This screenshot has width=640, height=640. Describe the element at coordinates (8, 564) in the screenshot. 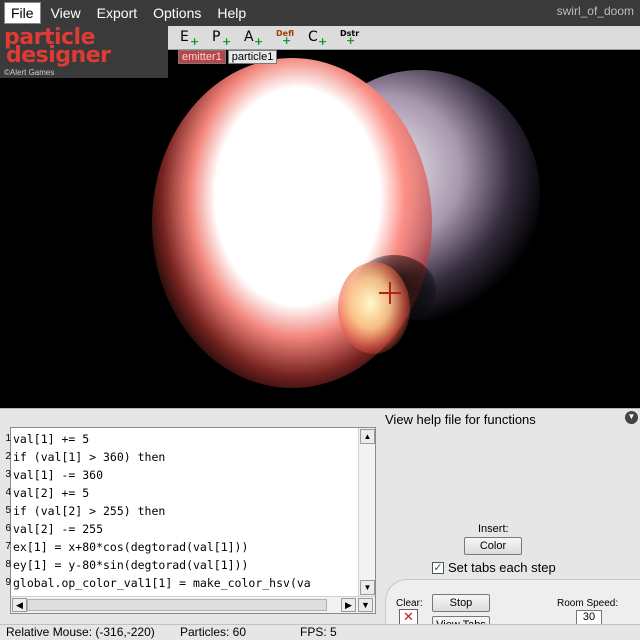

I see `line-number: 8` at that location.